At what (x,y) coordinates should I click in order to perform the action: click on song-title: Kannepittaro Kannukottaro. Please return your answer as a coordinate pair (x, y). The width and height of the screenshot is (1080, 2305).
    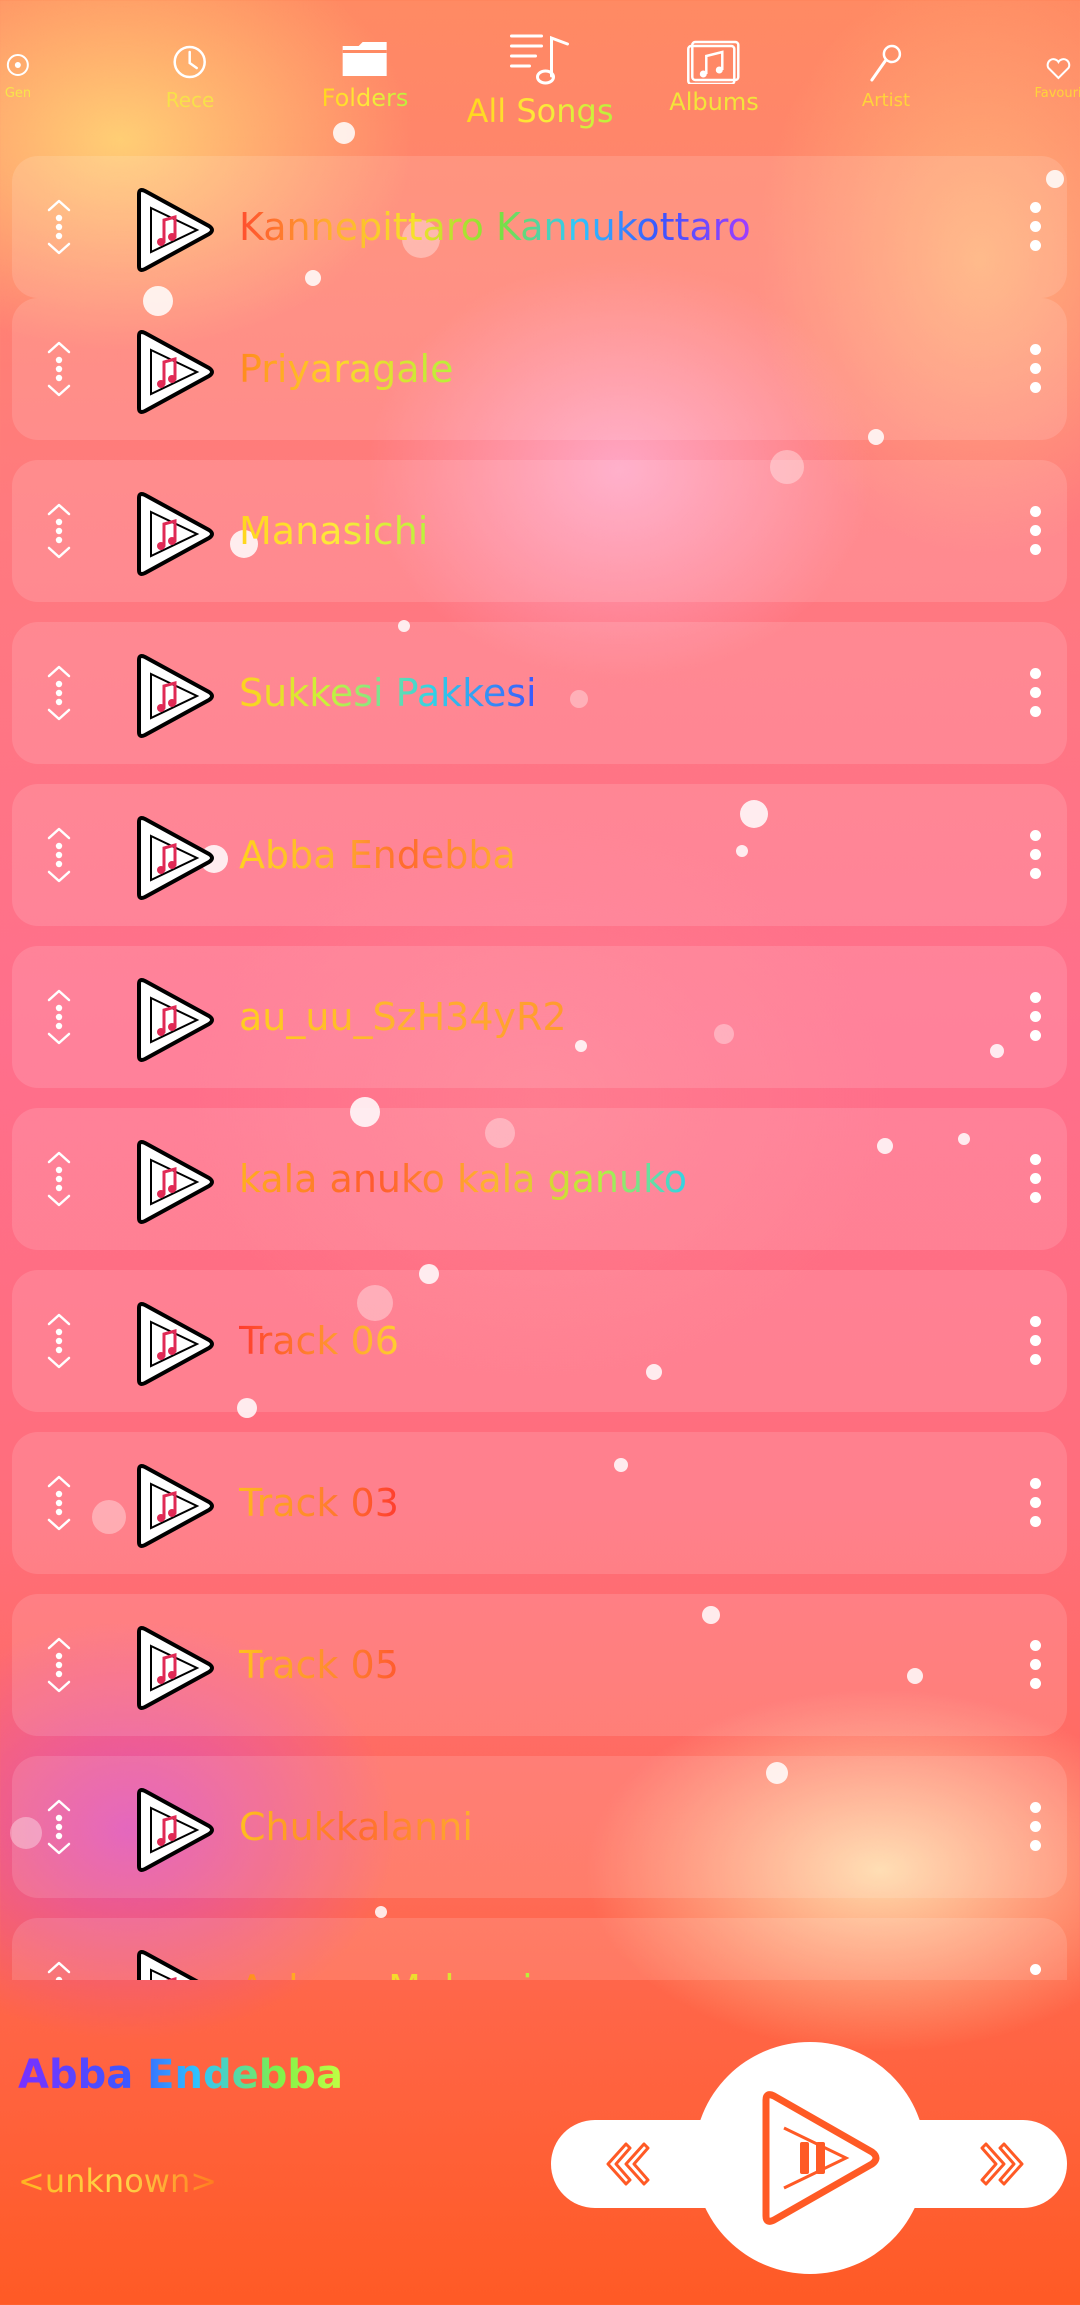
    Looking at the image, I should click on (495, 227).